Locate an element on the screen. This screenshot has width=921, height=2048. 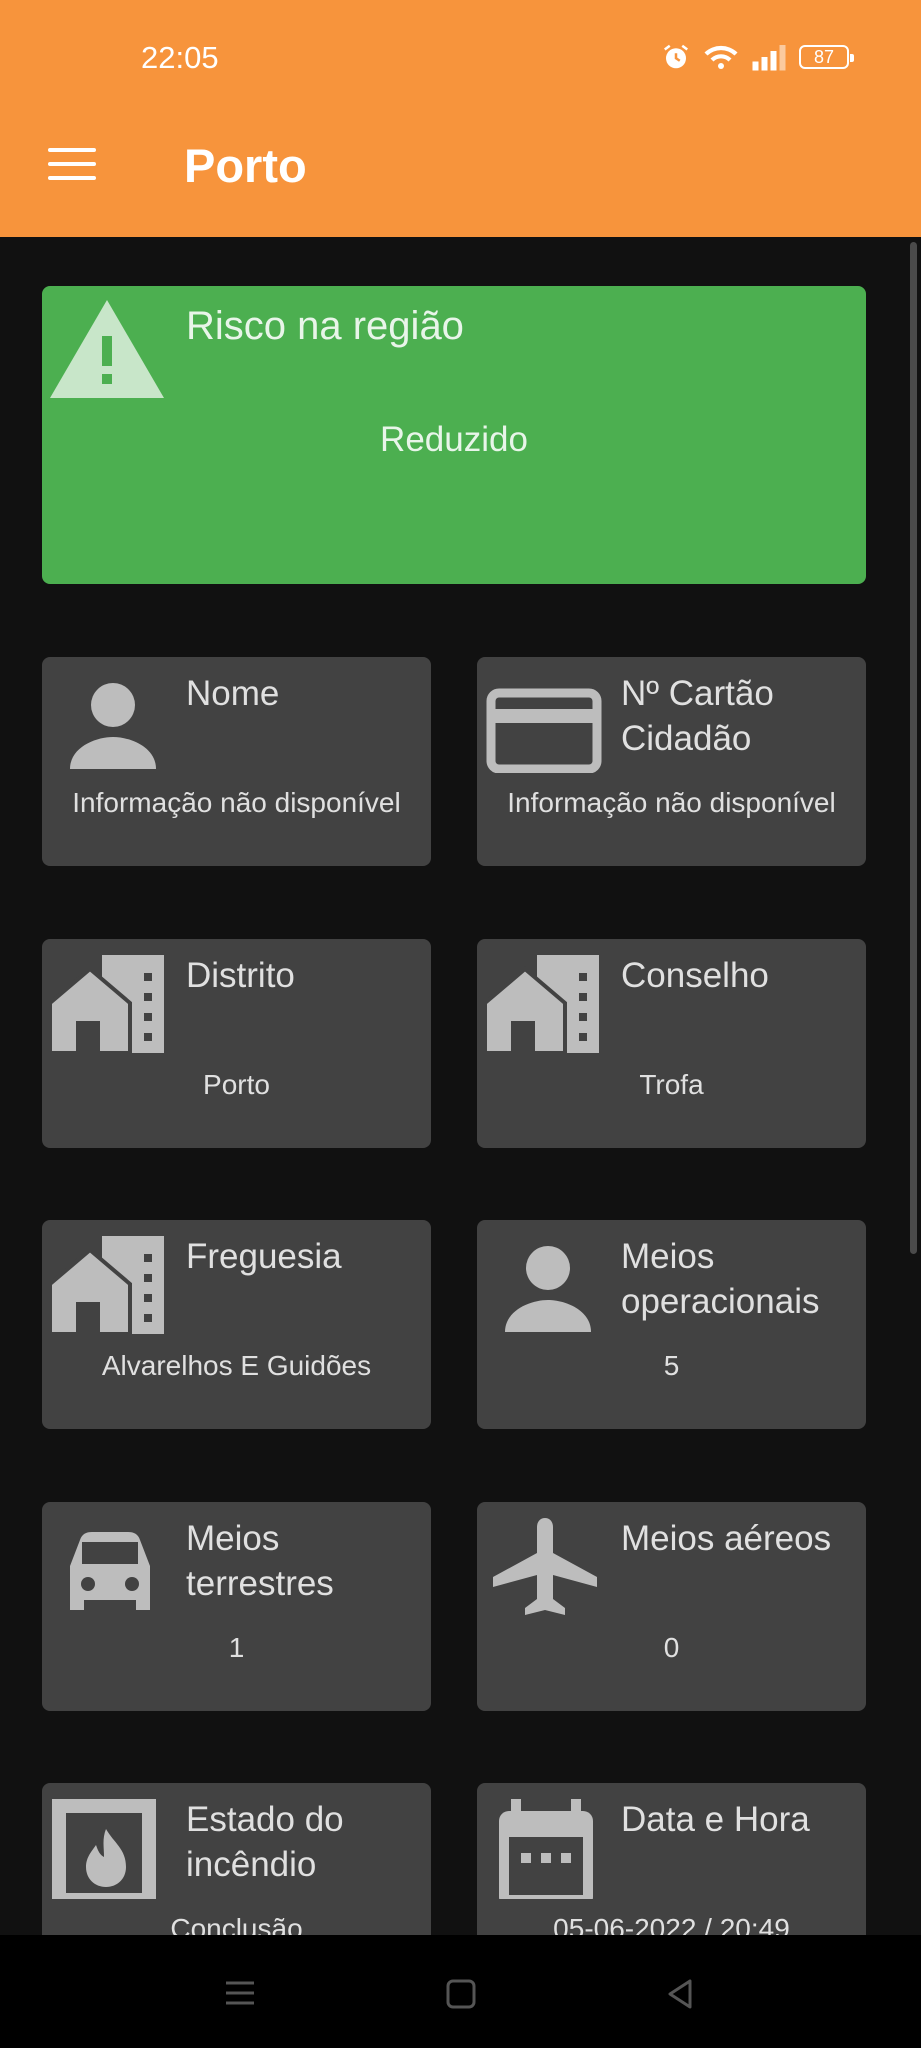
card-meios-operacionais: Meios operacionais 5 is located at coordinates (671, 1324).